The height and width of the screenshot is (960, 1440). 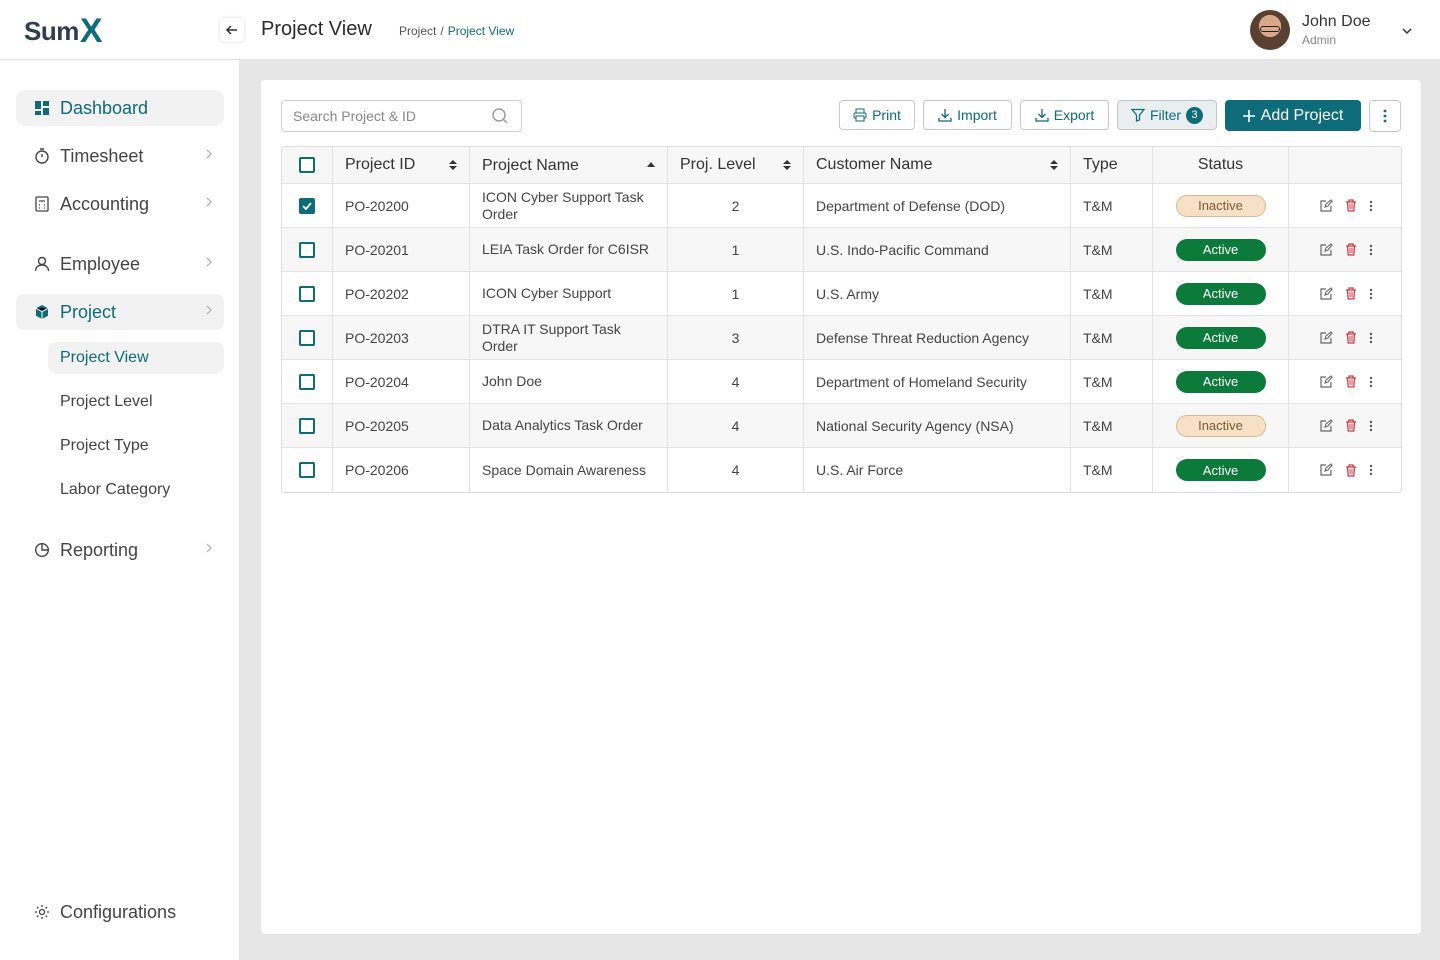 I want to click on sidebar-subitem-project-view: Project View, so click(x=136, y=358).